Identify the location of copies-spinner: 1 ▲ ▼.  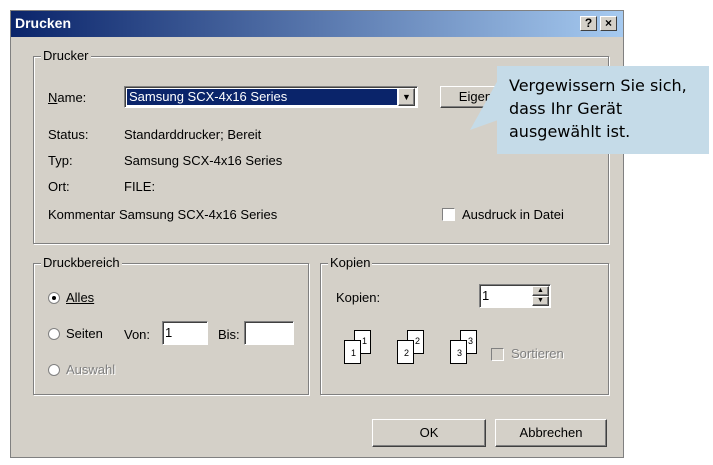
(515, 296).